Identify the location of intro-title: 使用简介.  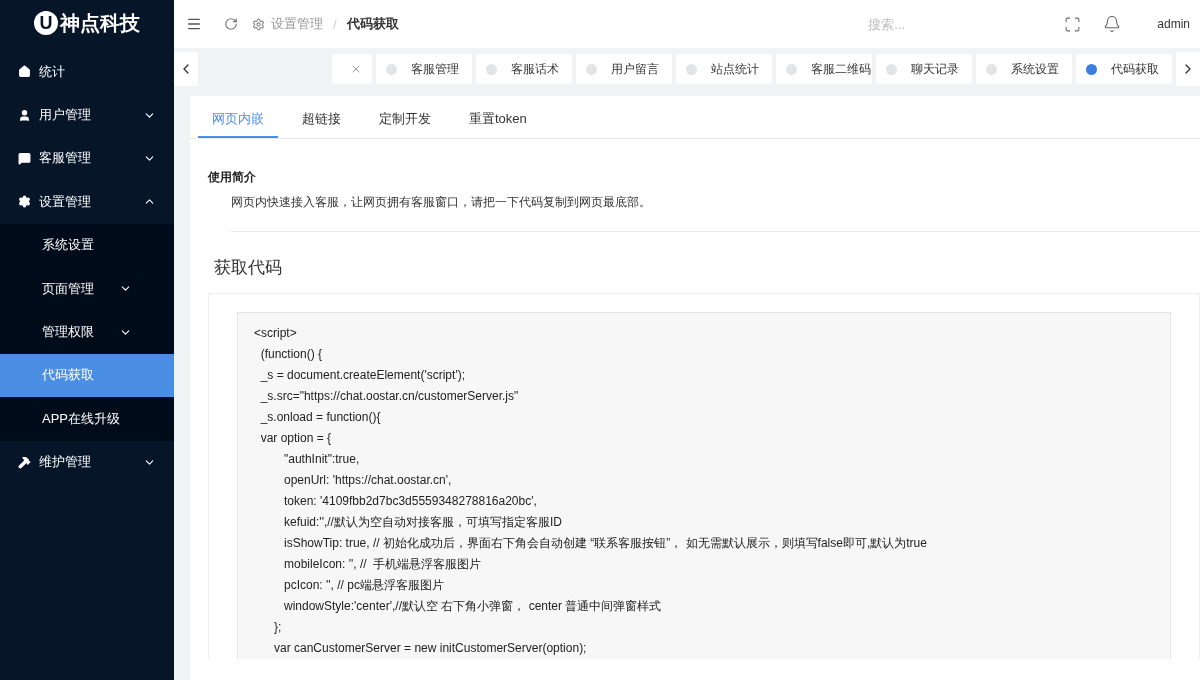
(232, 177).